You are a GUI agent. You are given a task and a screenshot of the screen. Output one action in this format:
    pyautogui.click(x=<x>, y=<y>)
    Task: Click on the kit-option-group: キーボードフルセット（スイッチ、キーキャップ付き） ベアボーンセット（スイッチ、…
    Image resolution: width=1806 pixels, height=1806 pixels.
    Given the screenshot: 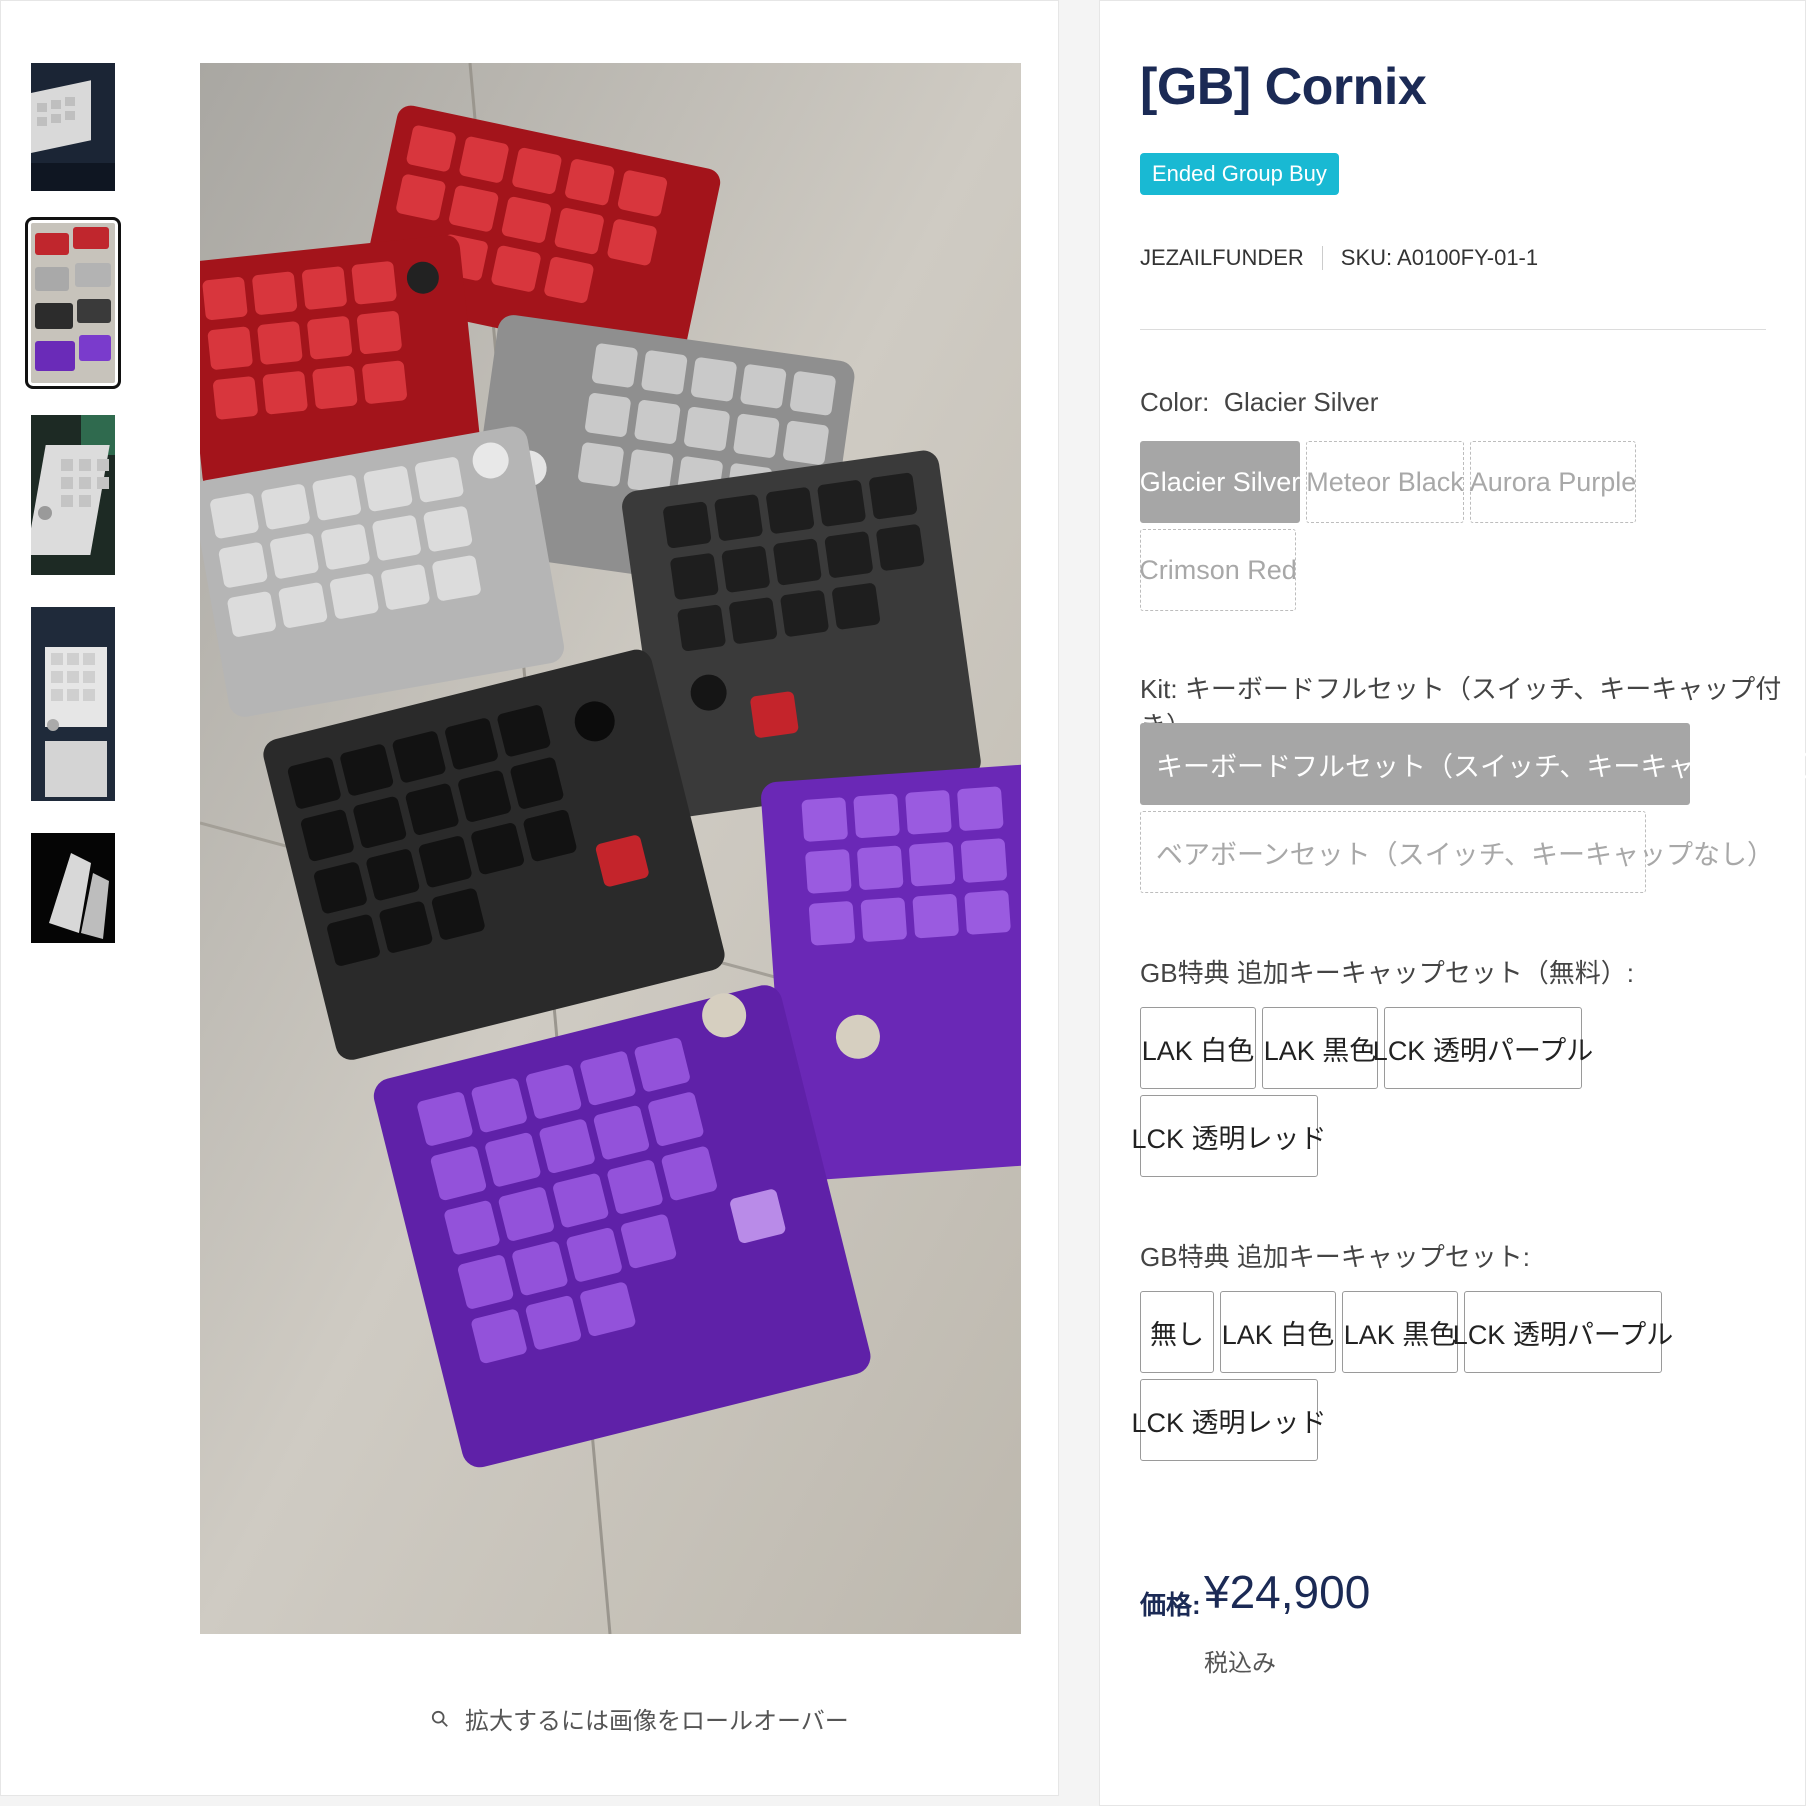 What is the action you would take?
    pyautogui.click(x=1473, y=808)
    